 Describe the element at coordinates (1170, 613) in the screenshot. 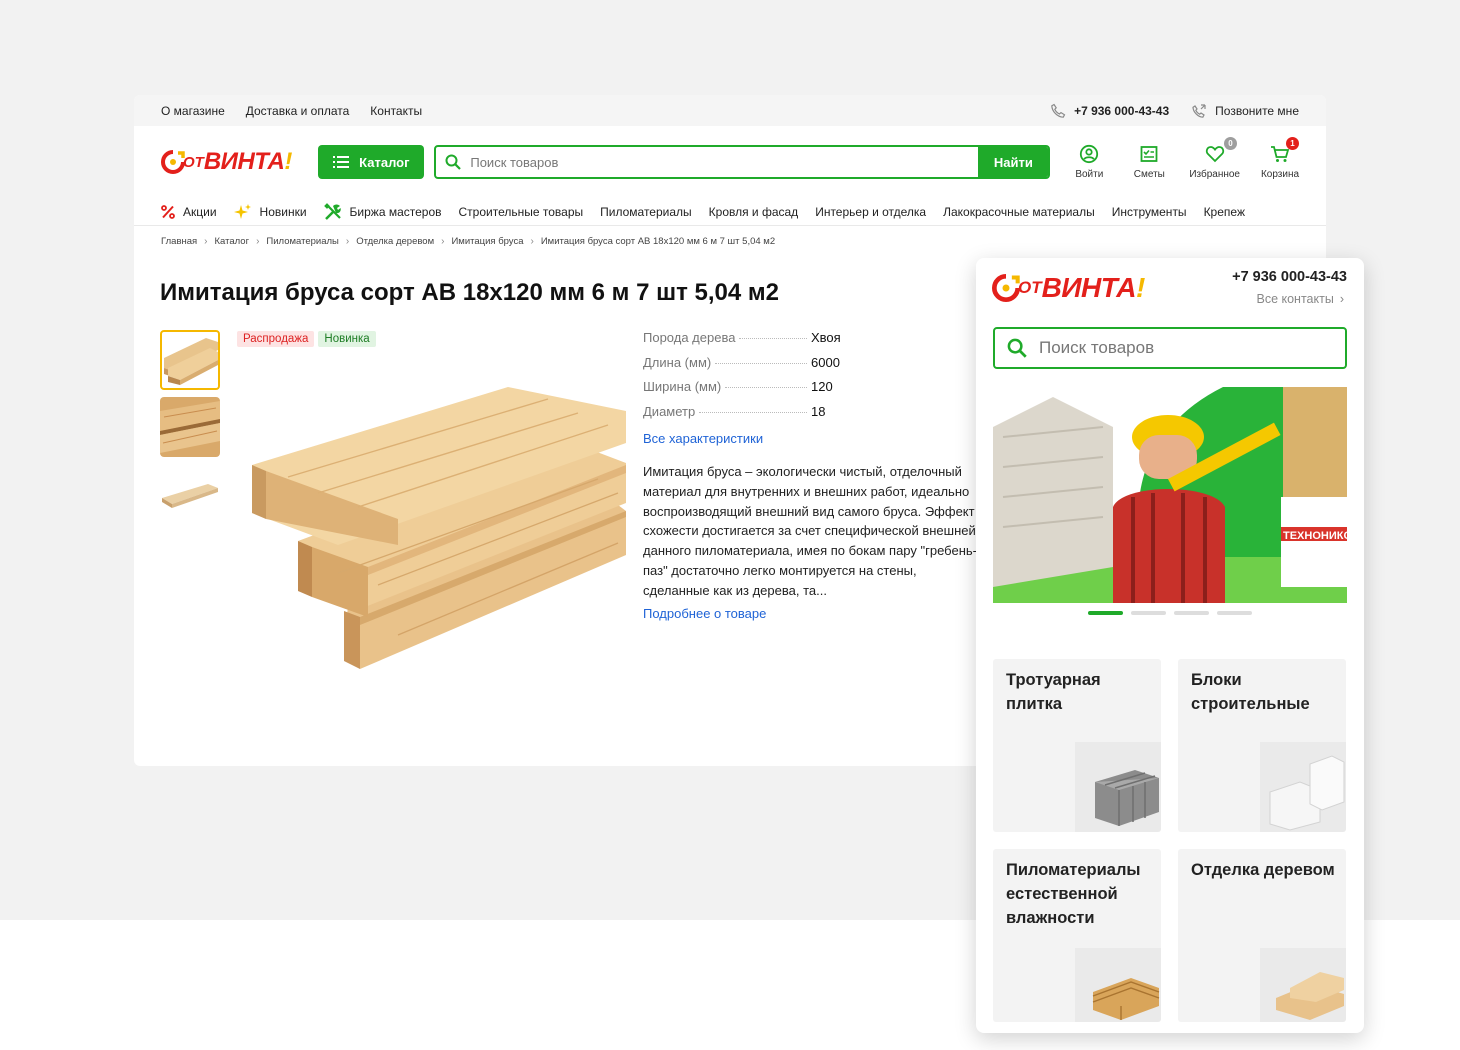

I see `banner-pagination` at that location.